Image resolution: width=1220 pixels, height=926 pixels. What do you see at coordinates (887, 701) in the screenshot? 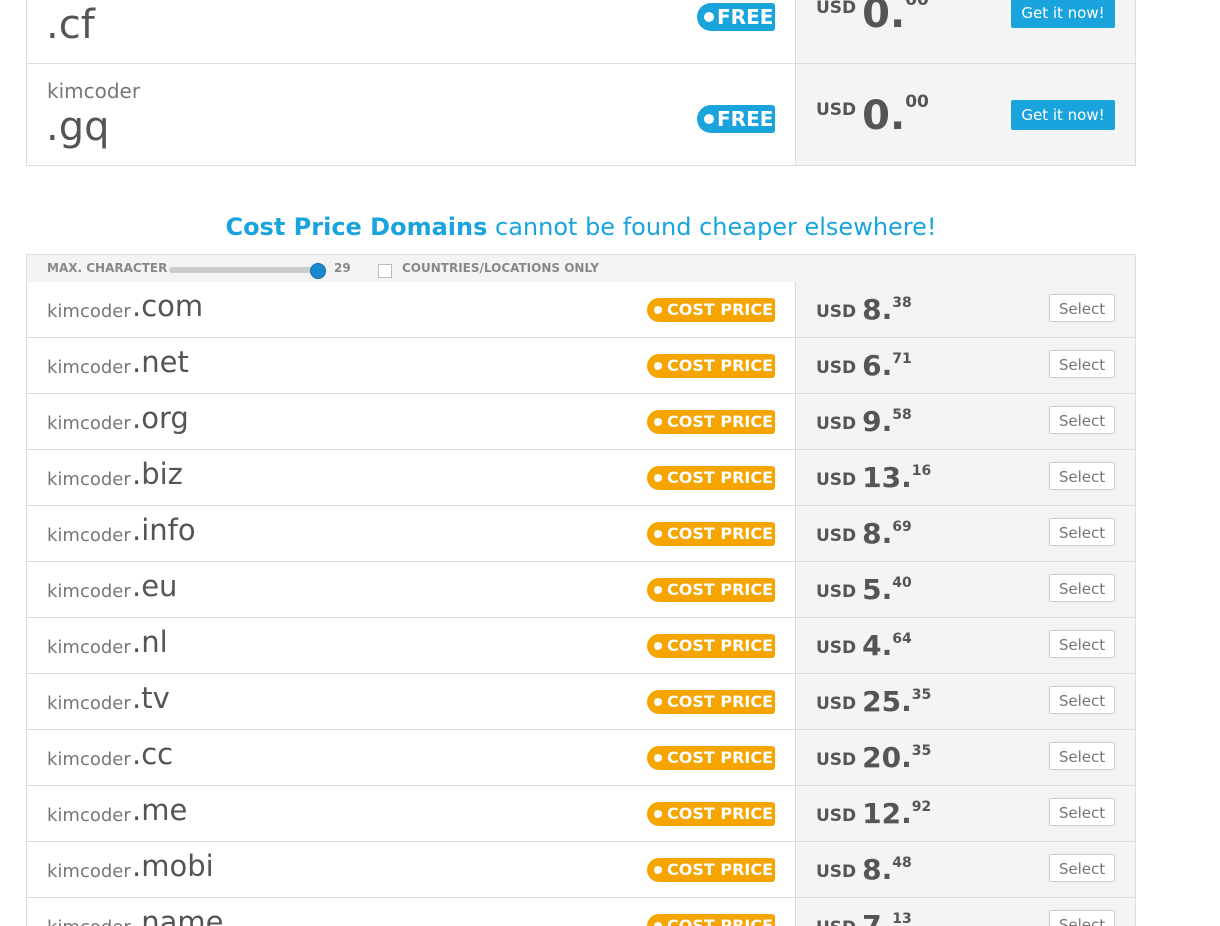
I see `price-integer: 25.` at bounding box center [887, 701].